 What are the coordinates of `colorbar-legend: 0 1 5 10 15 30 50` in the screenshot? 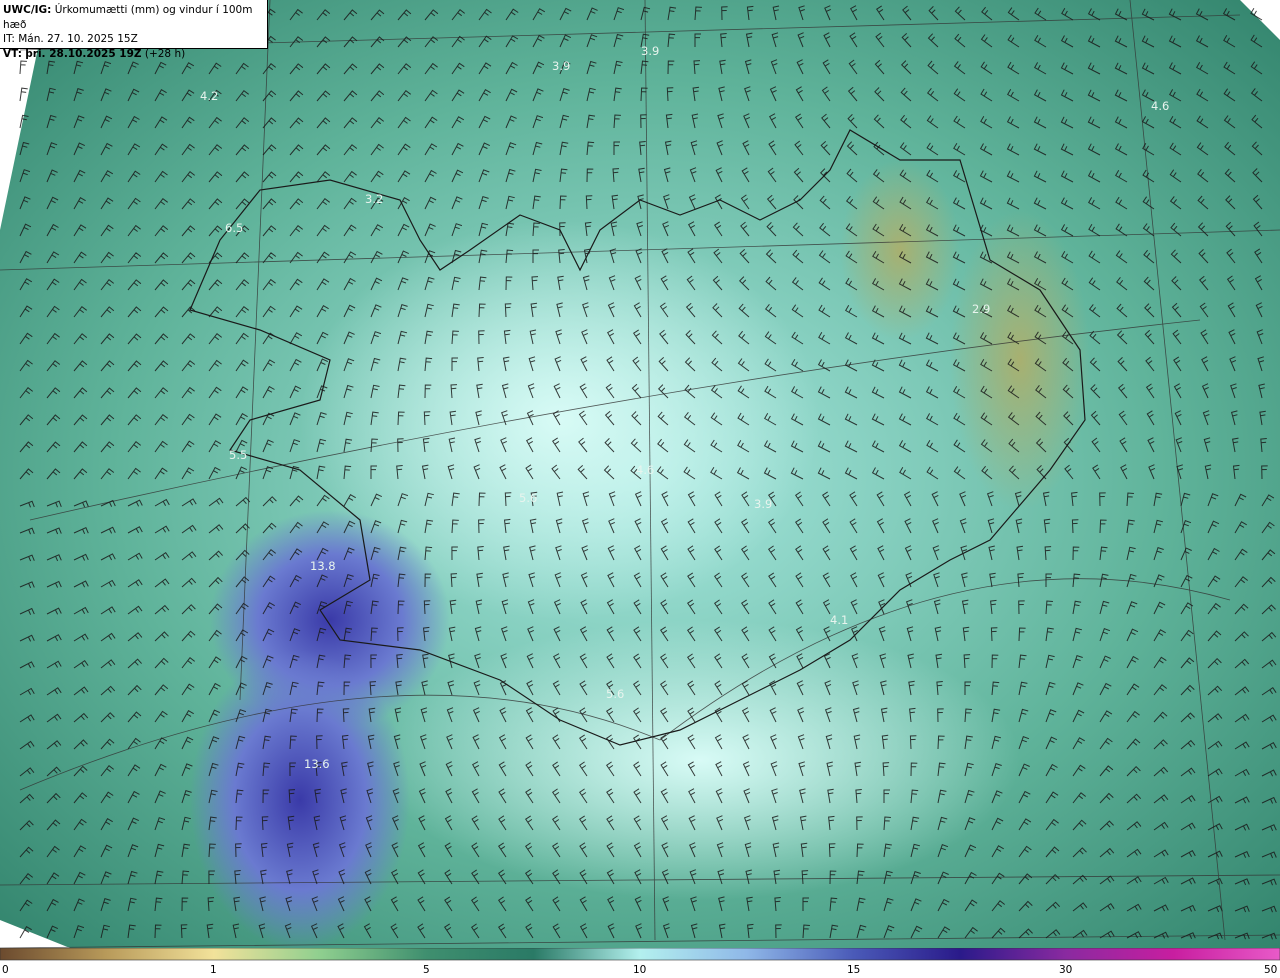 It's located at (640, 963).